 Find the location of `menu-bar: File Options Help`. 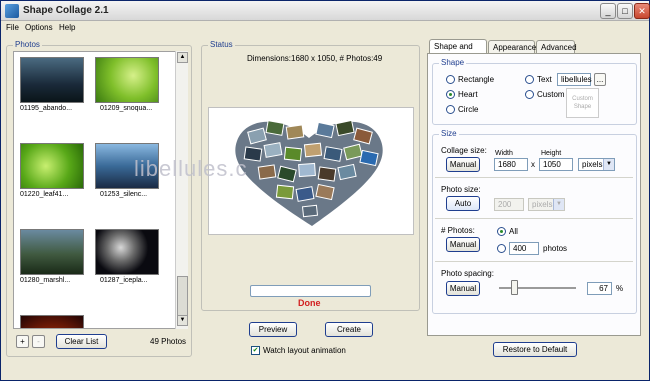

menu-bar: File Options Help is located at coordinates (325, 28).